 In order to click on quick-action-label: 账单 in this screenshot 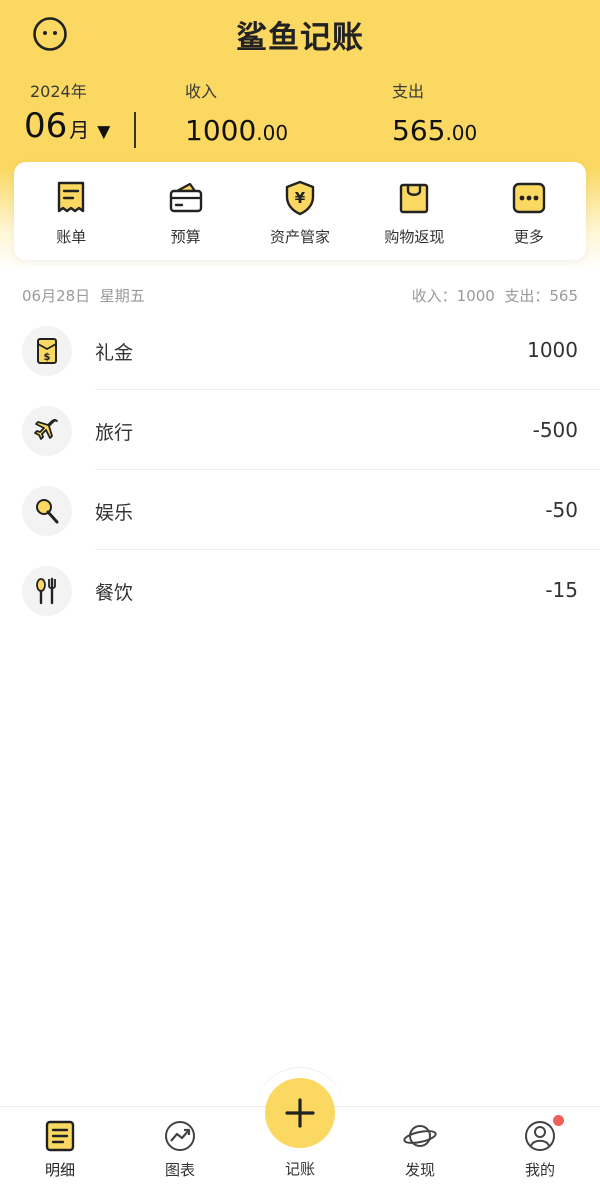, I will do `click(71, 237)`.